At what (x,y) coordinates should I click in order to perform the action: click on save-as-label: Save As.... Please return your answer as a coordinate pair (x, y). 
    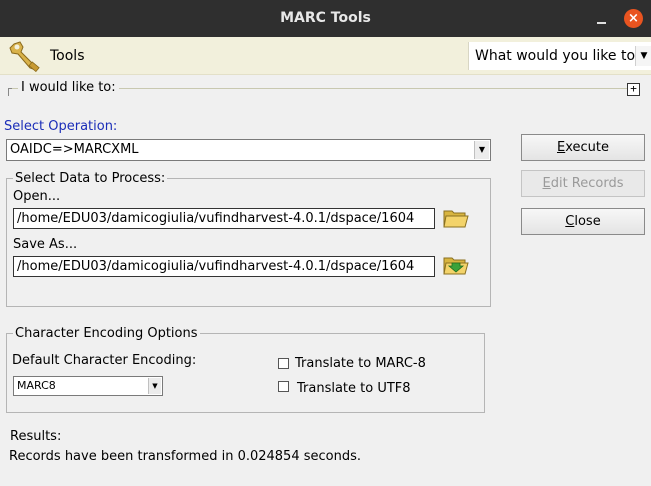
    Looking at the image, I should click on (45, 244).